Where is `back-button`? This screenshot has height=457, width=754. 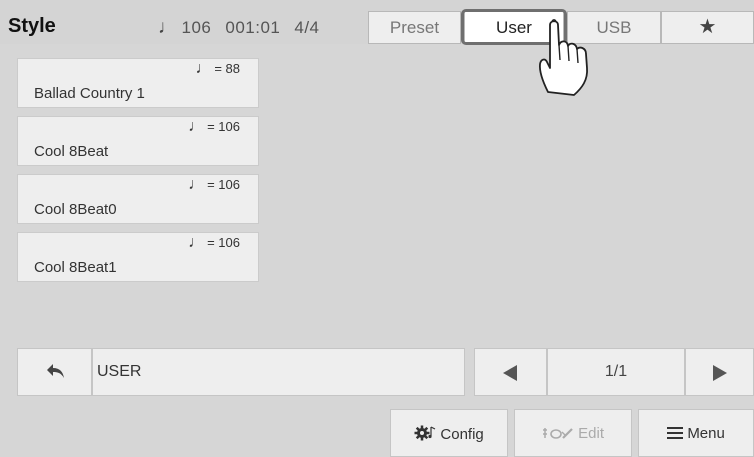 back-button is located at coordinates (54, 372).